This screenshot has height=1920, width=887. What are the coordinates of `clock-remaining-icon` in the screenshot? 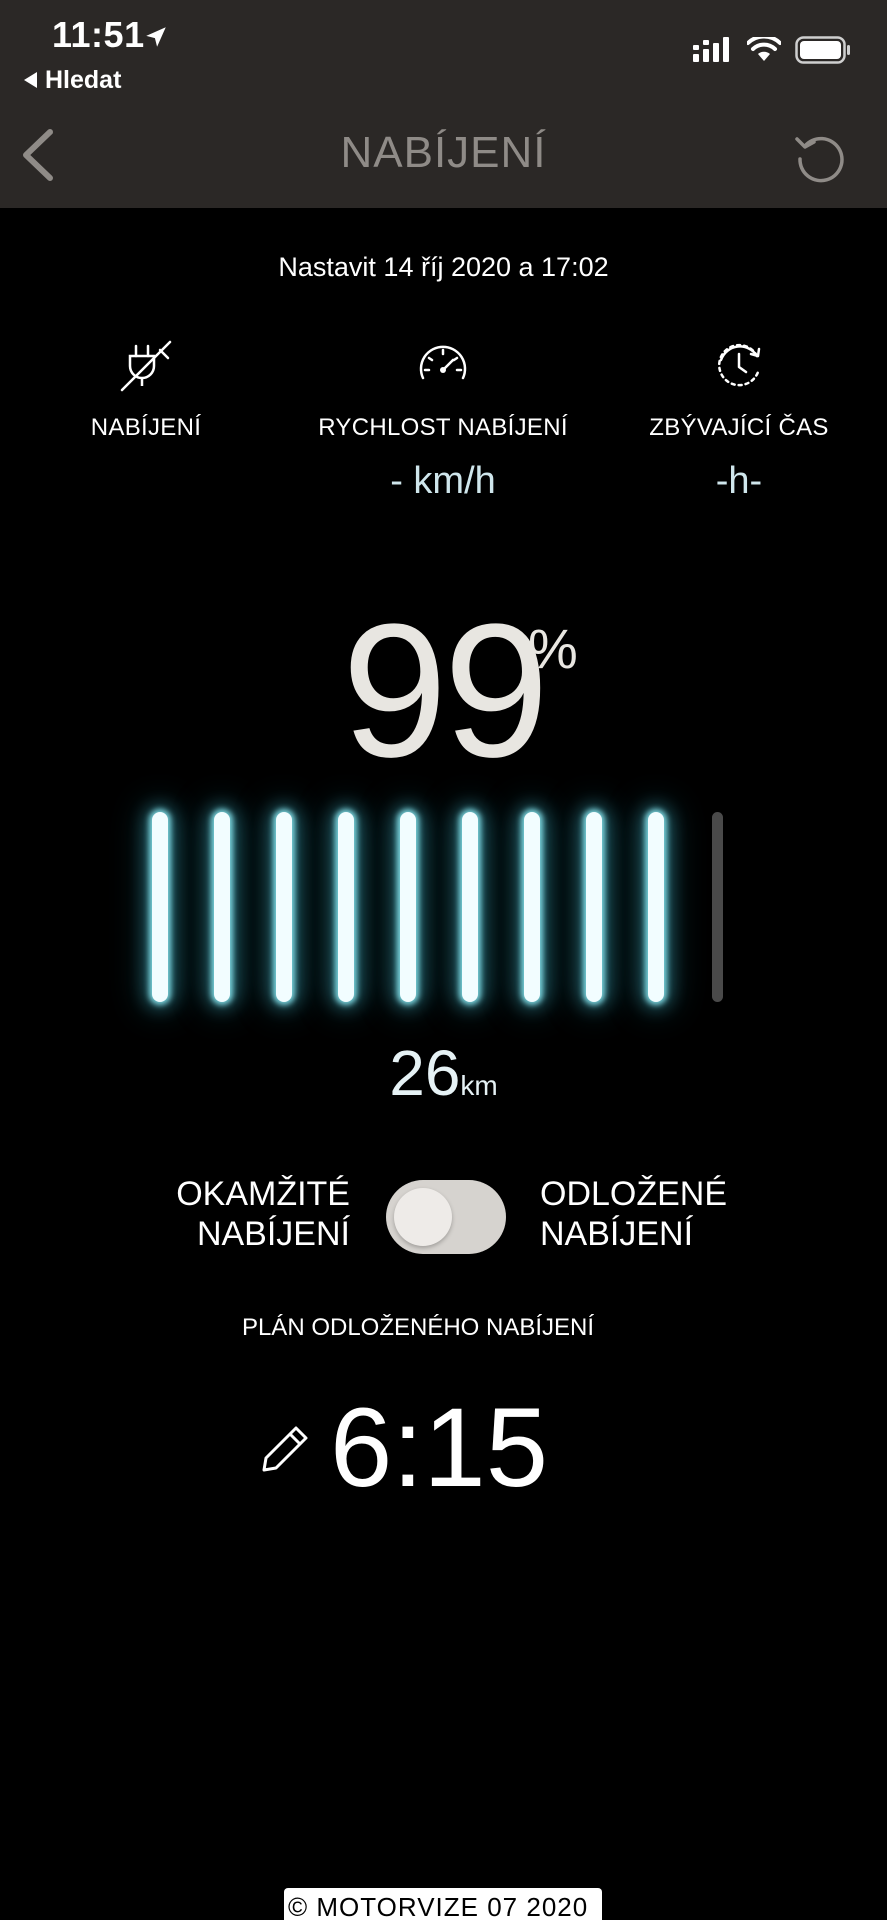 It's located at (739, 365).